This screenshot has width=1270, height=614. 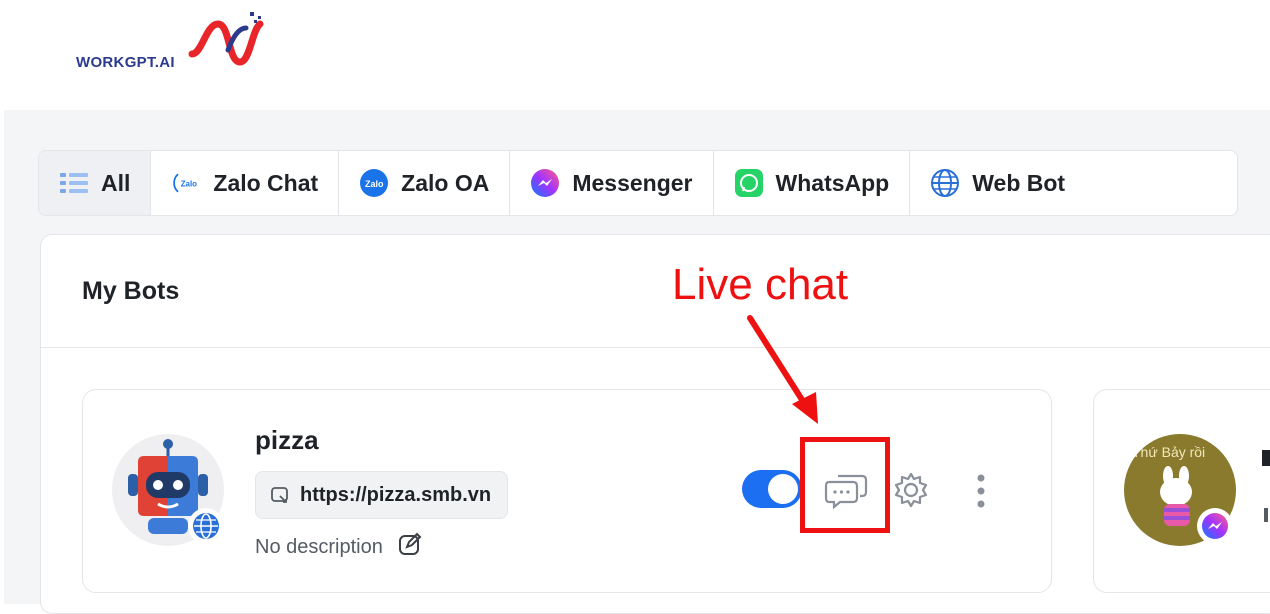 What do you see at coordinates (171, 40) in the screenshot?
I see `brand-logo: WORKGPT.AI` at bounding box center [171, 40].